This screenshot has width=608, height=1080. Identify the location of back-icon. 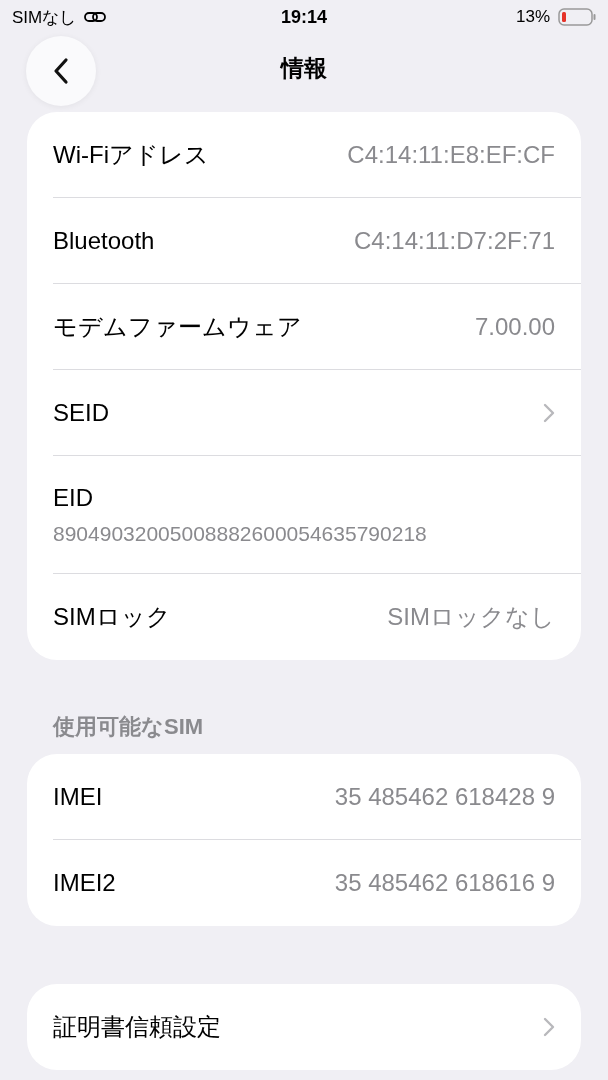
(61, 71).